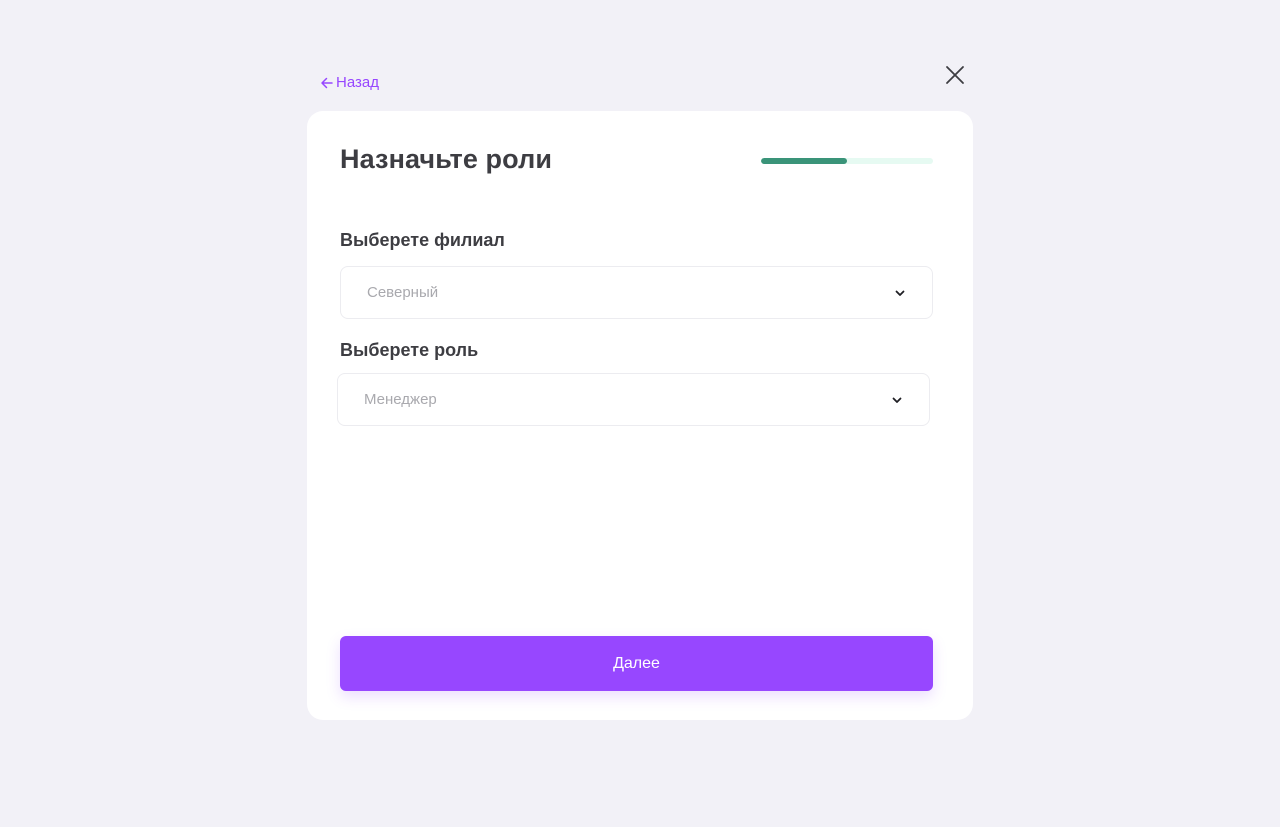 This screenshot has width=1280, height=827. I want to click on close-icon, so click(955, 75).